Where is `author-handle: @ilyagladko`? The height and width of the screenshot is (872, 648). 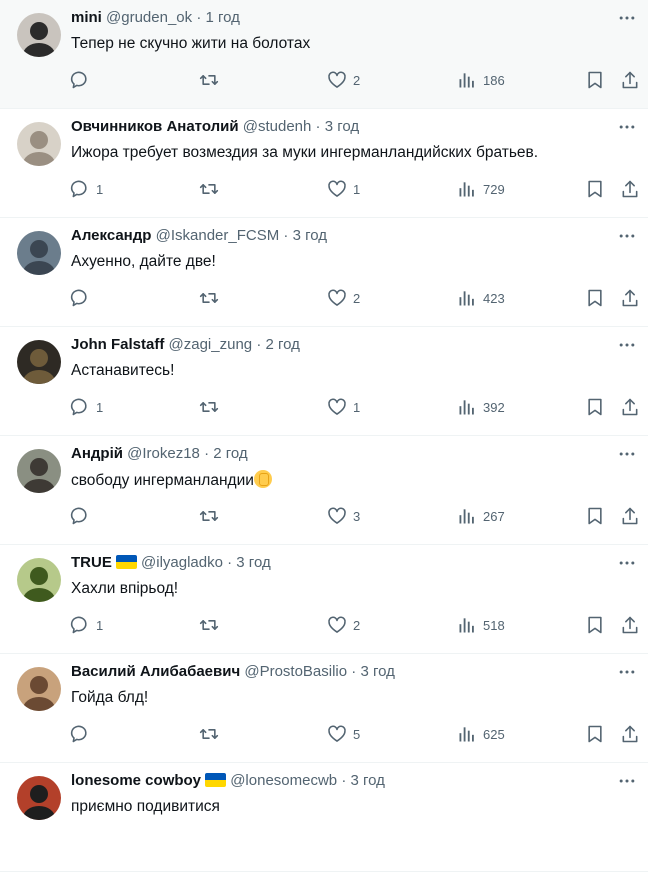
author-handle: @ilyagladko is located at coordinates (182, 562).